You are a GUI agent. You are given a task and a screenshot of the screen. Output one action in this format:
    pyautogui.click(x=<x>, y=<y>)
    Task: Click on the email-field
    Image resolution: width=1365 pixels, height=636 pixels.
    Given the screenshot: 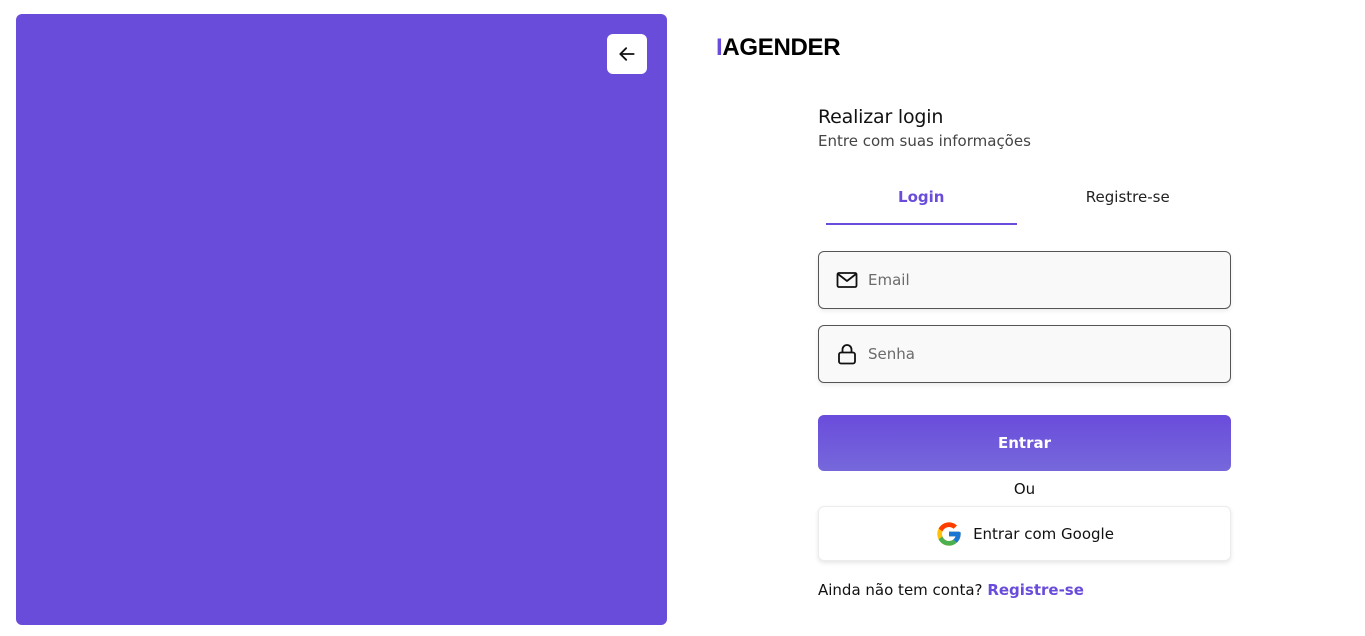 What is the action you would take?
    pyautogui.click(x=1024, y=280)
    